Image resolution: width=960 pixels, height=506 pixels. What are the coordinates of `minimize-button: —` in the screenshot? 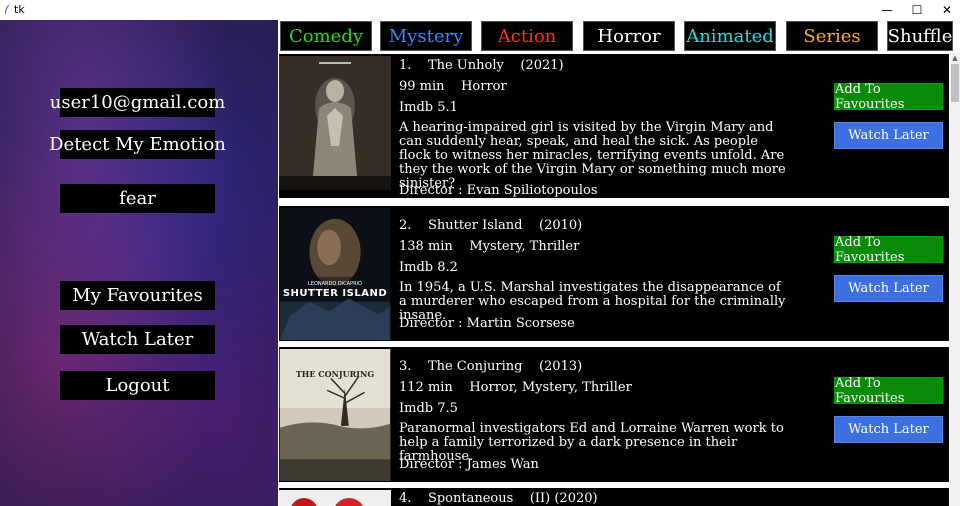 It's located at (887, 10).